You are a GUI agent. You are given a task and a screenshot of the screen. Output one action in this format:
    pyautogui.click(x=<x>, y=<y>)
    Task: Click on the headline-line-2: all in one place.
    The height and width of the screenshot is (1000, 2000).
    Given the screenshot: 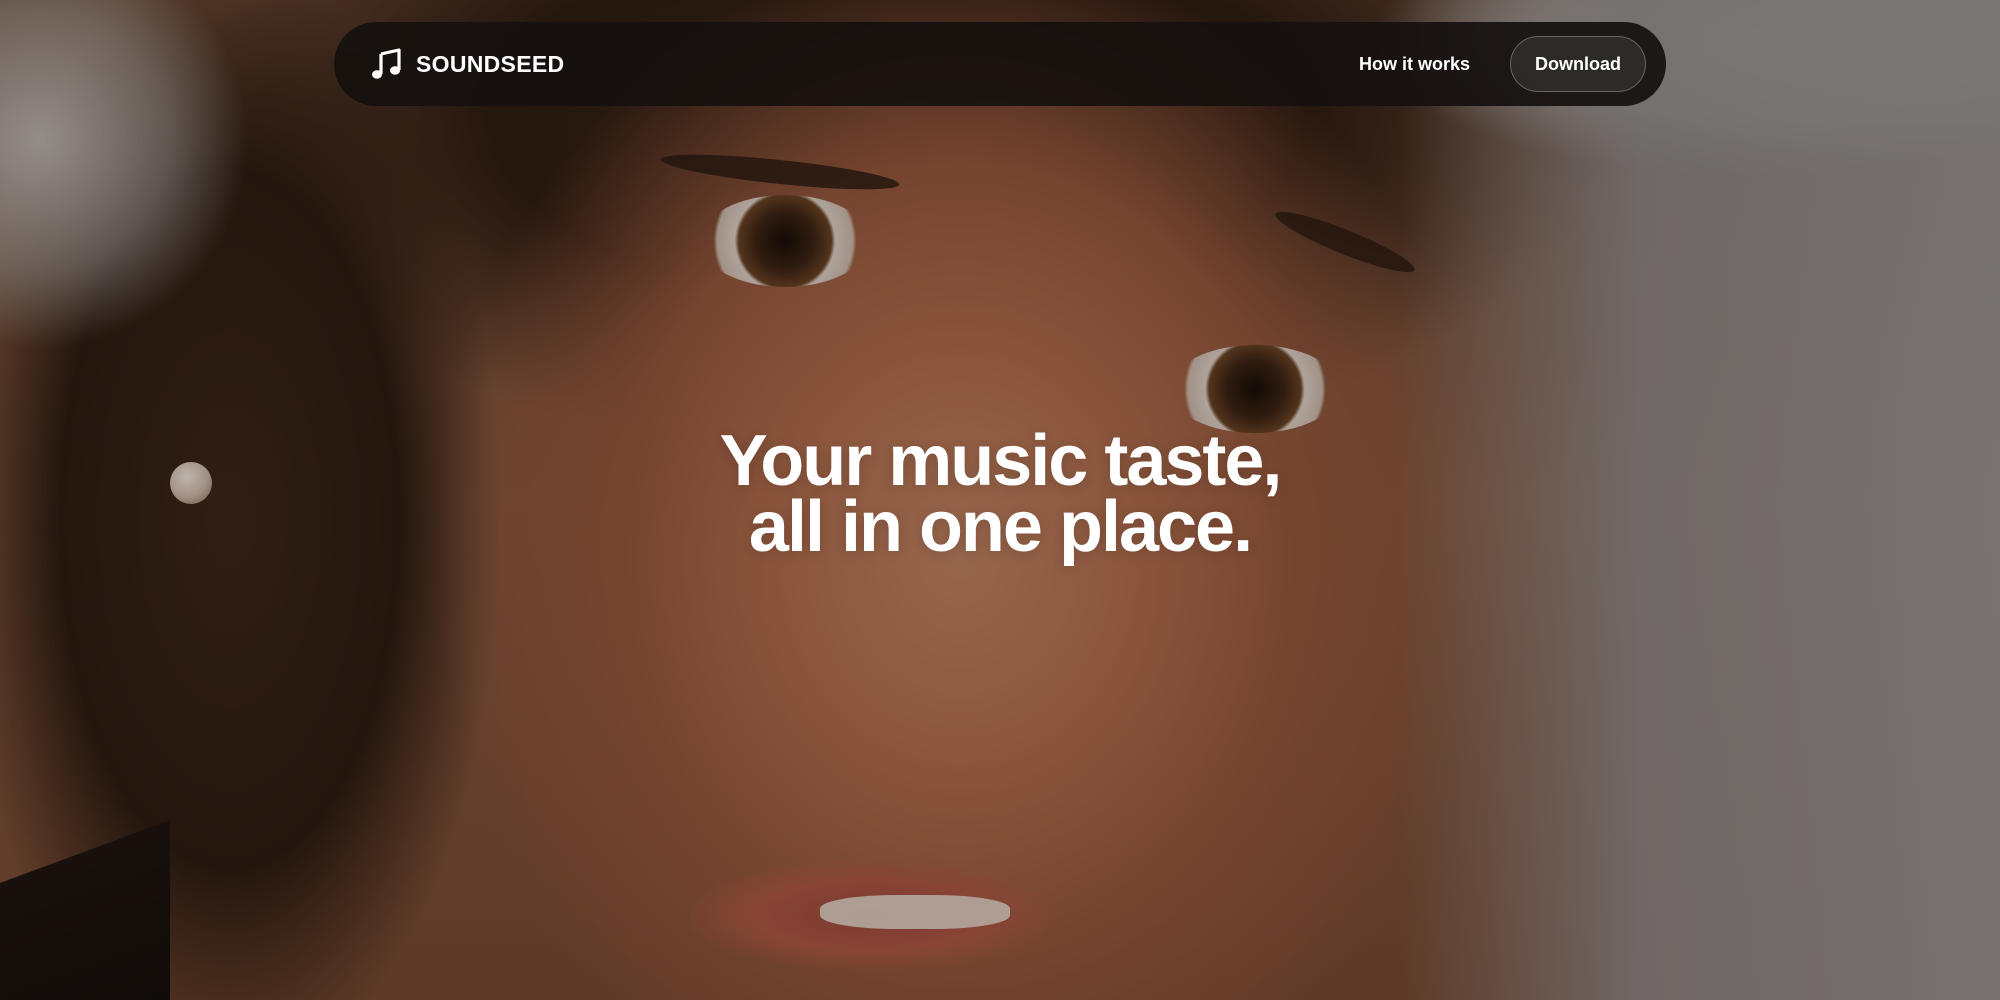 What is the action you would take?
    pyautogui.click(x=1000, y=527)
    